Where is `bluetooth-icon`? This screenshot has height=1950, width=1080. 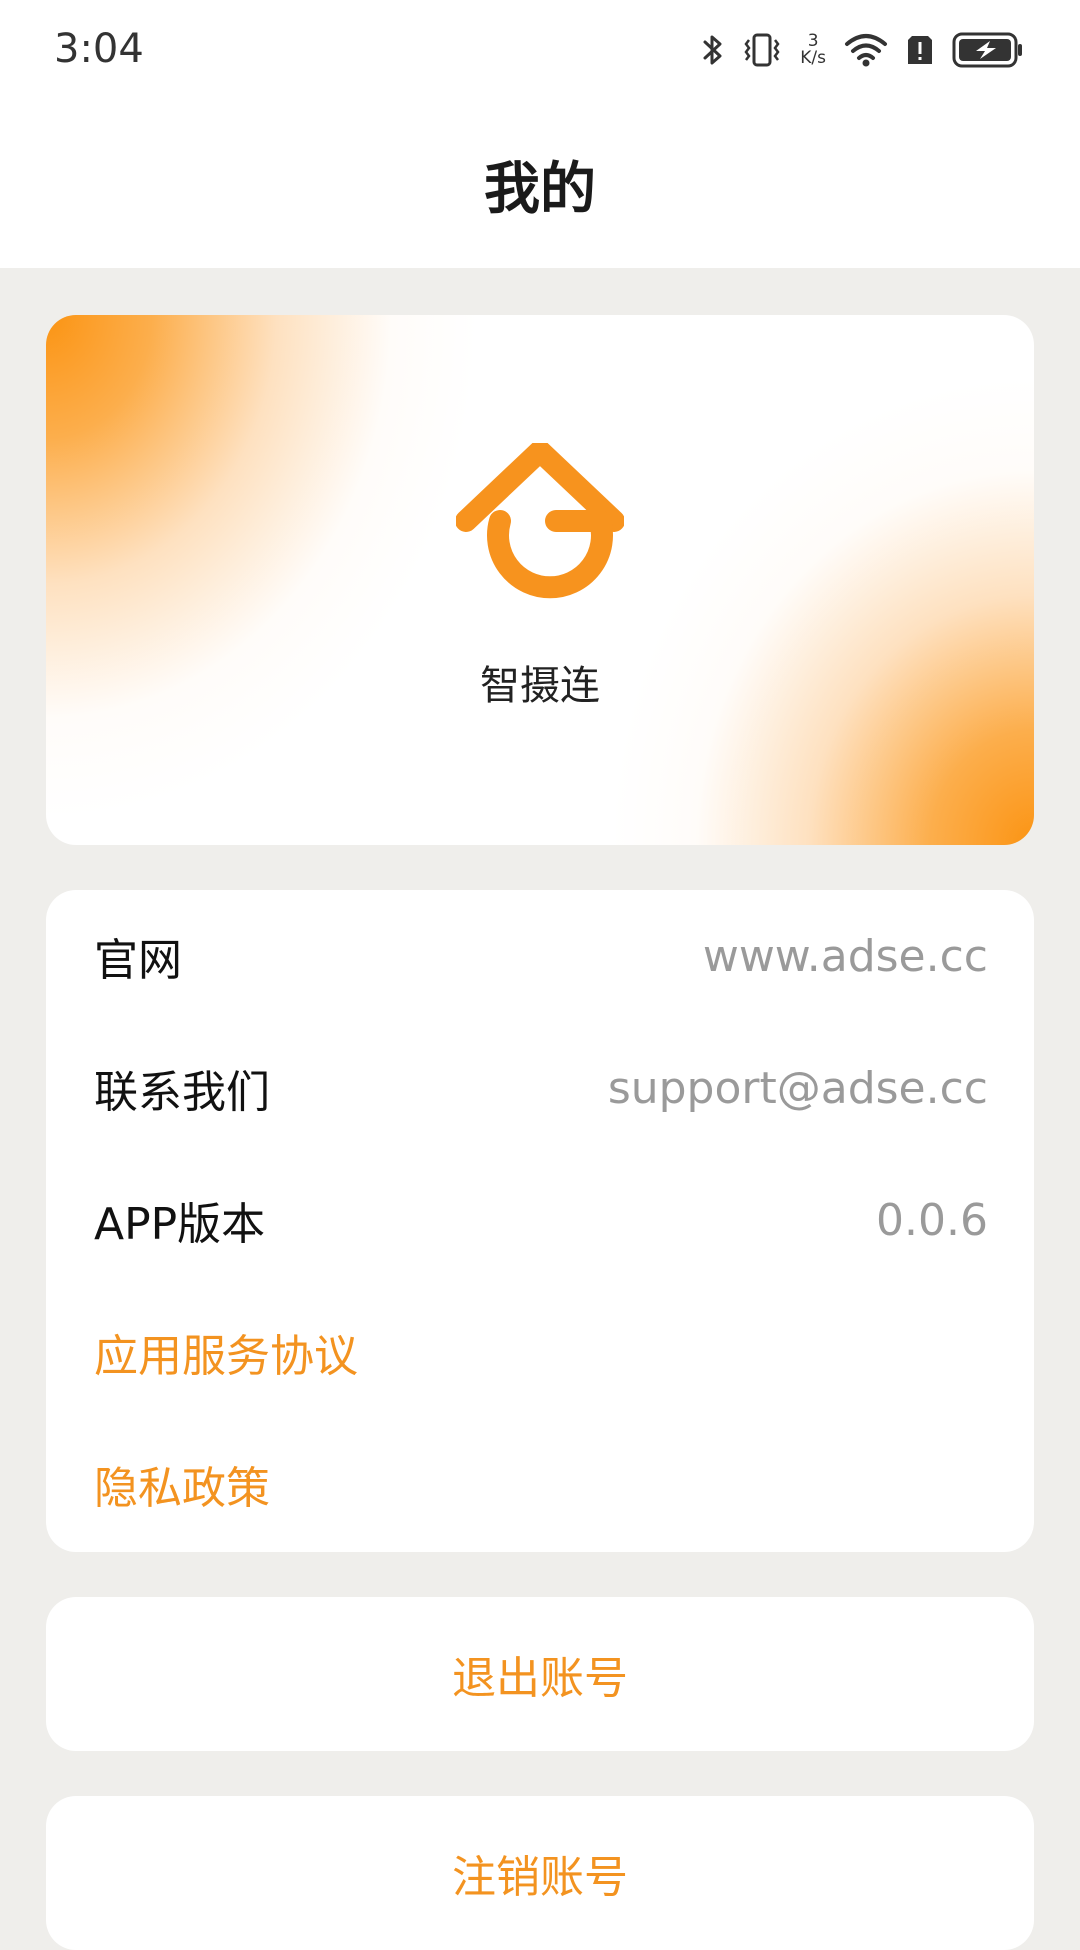 bluetooth-icon is located at coordinates (713, 50).